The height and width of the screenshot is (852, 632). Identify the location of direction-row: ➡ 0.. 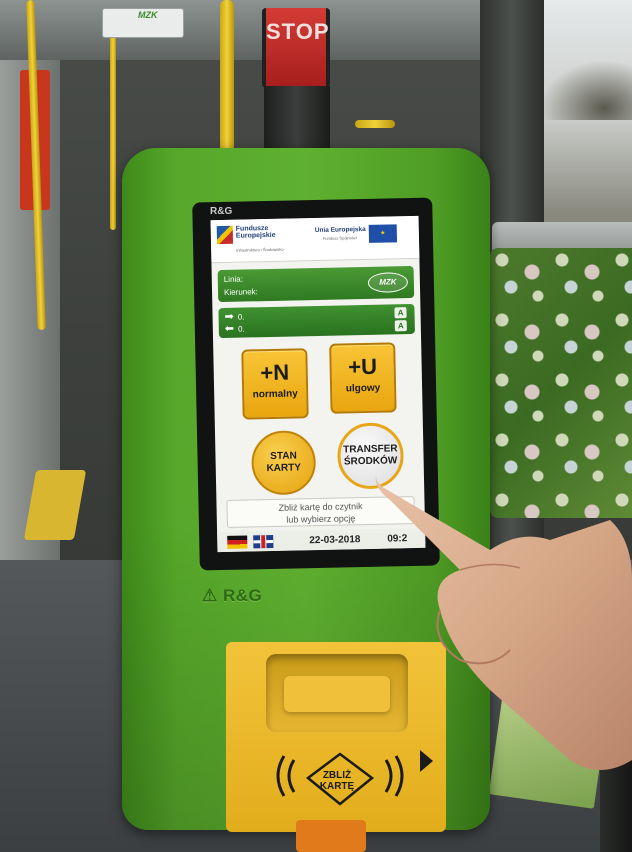
(234, 316).